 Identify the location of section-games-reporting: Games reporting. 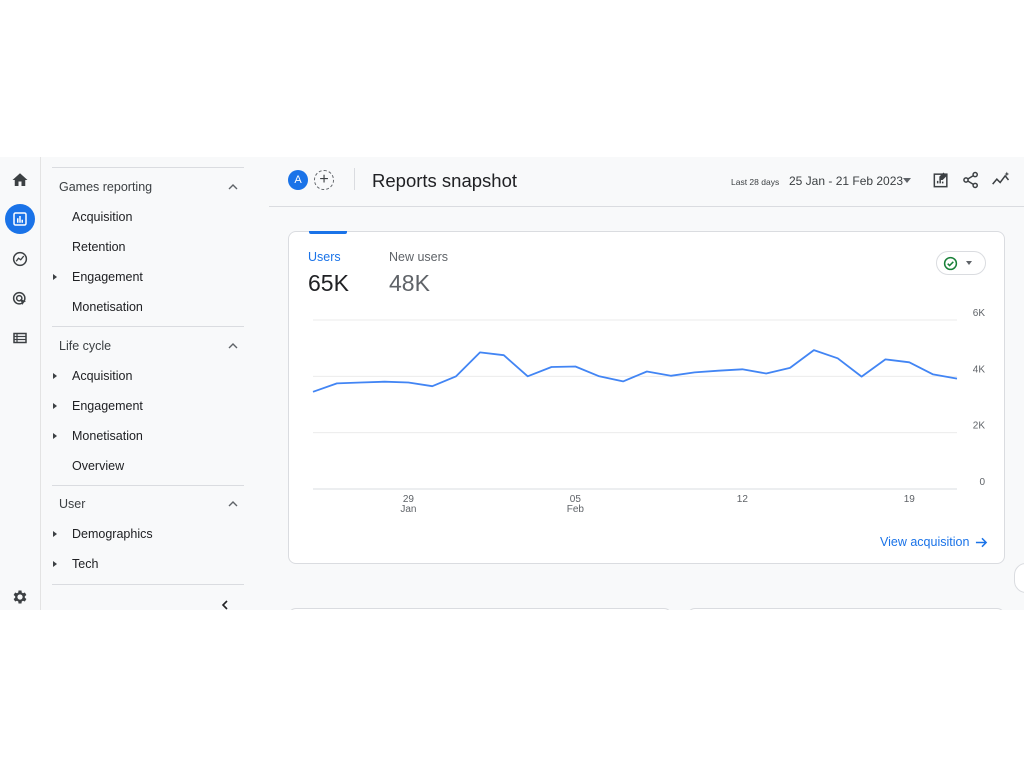
(149, 187).